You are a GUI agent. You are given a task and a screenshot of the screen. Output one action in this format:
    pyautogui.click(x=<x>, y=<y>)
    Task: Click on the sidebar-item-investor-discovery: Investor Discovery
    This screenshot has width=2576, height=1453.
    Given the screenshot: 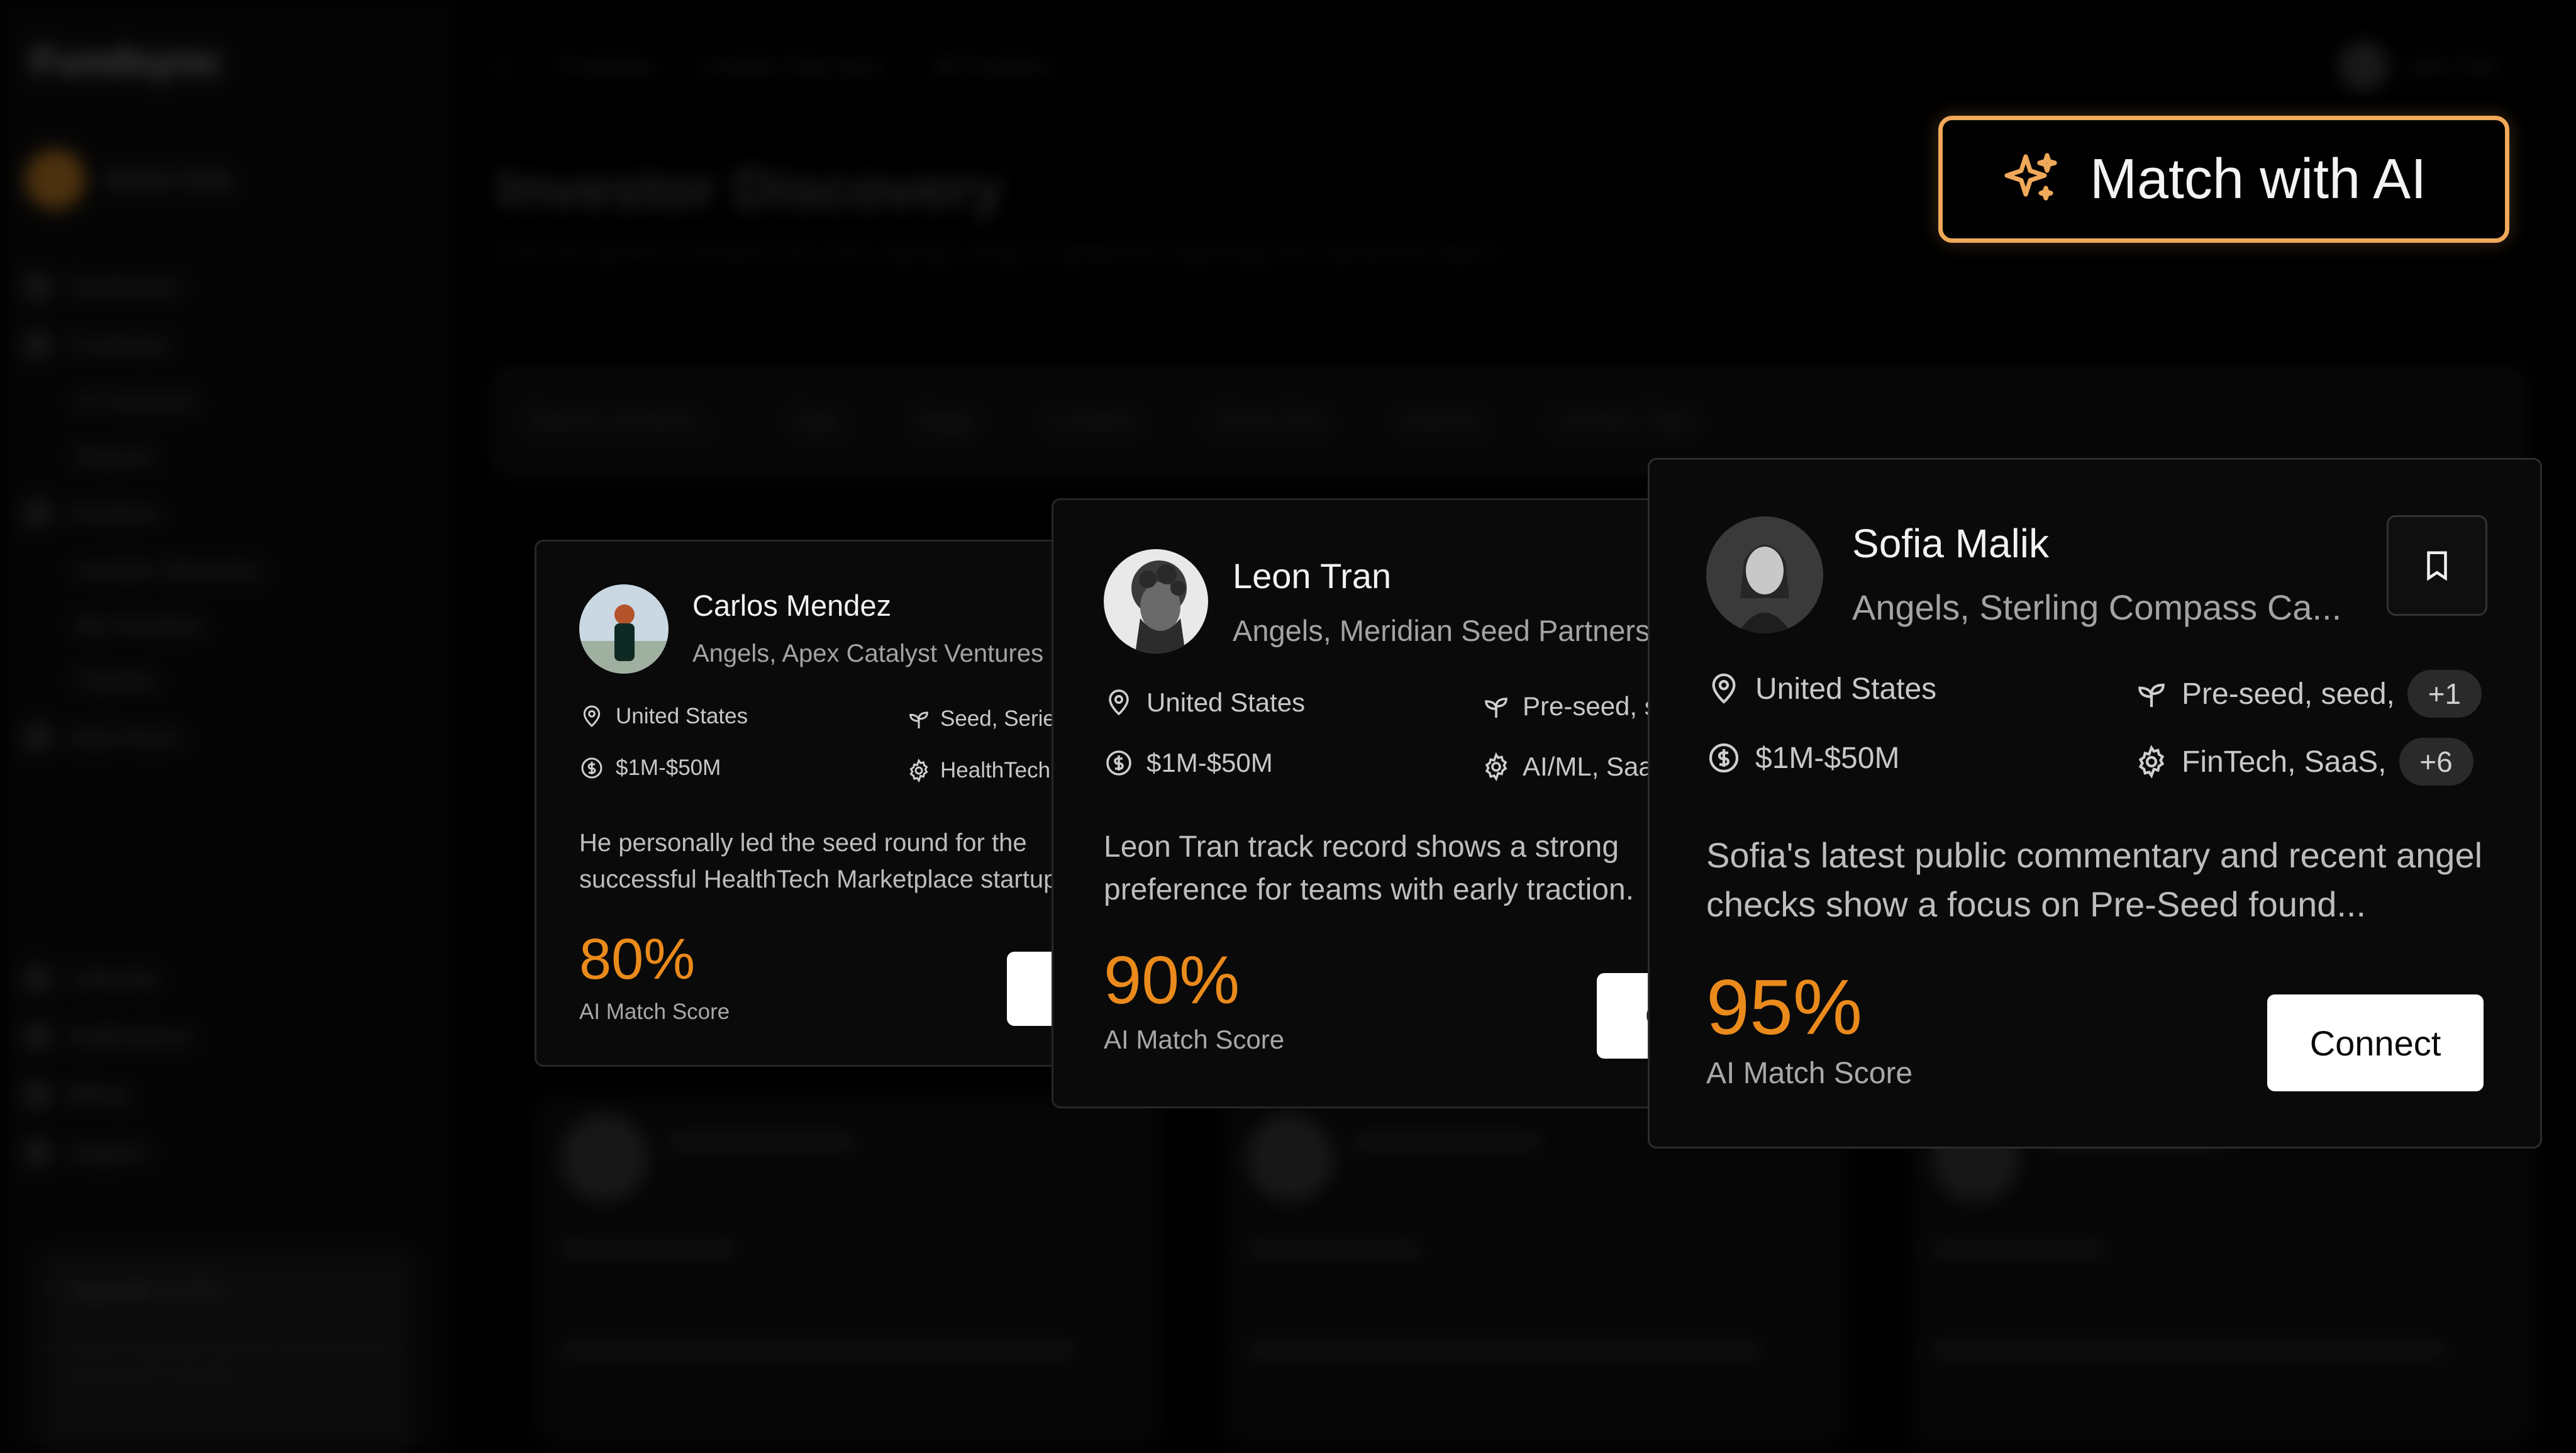 What is the action you would take?
    pyautogui.click(x=226, y=570)
    